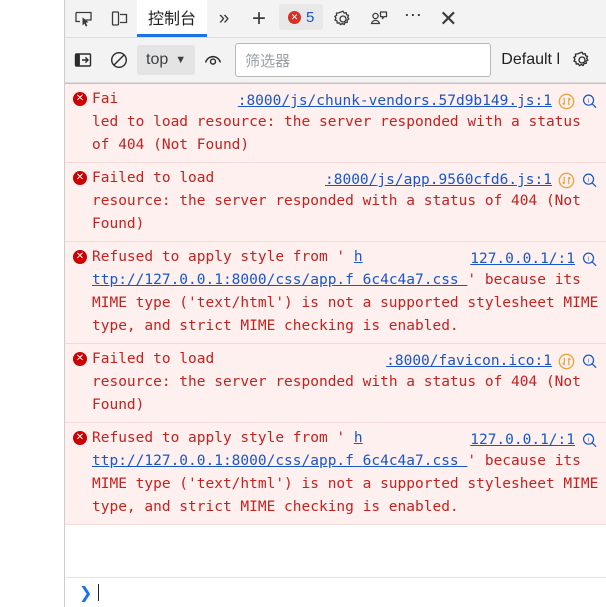 The height and width of the screenshot is (607, 606). I want to click on console-filter-toolbar: top ▼ 筛选器 Default l, so click(335, 60).